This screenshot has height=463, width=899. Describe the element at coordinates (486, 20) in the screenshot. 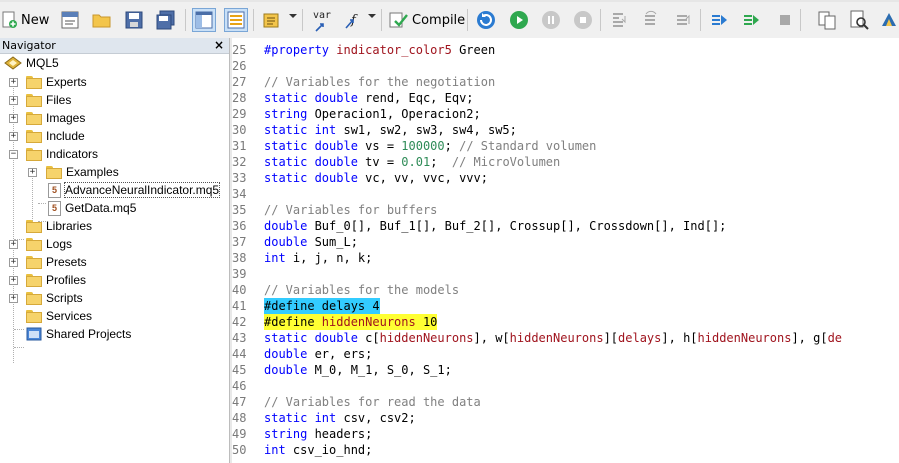

I see `start-debug-real-button` at that location.